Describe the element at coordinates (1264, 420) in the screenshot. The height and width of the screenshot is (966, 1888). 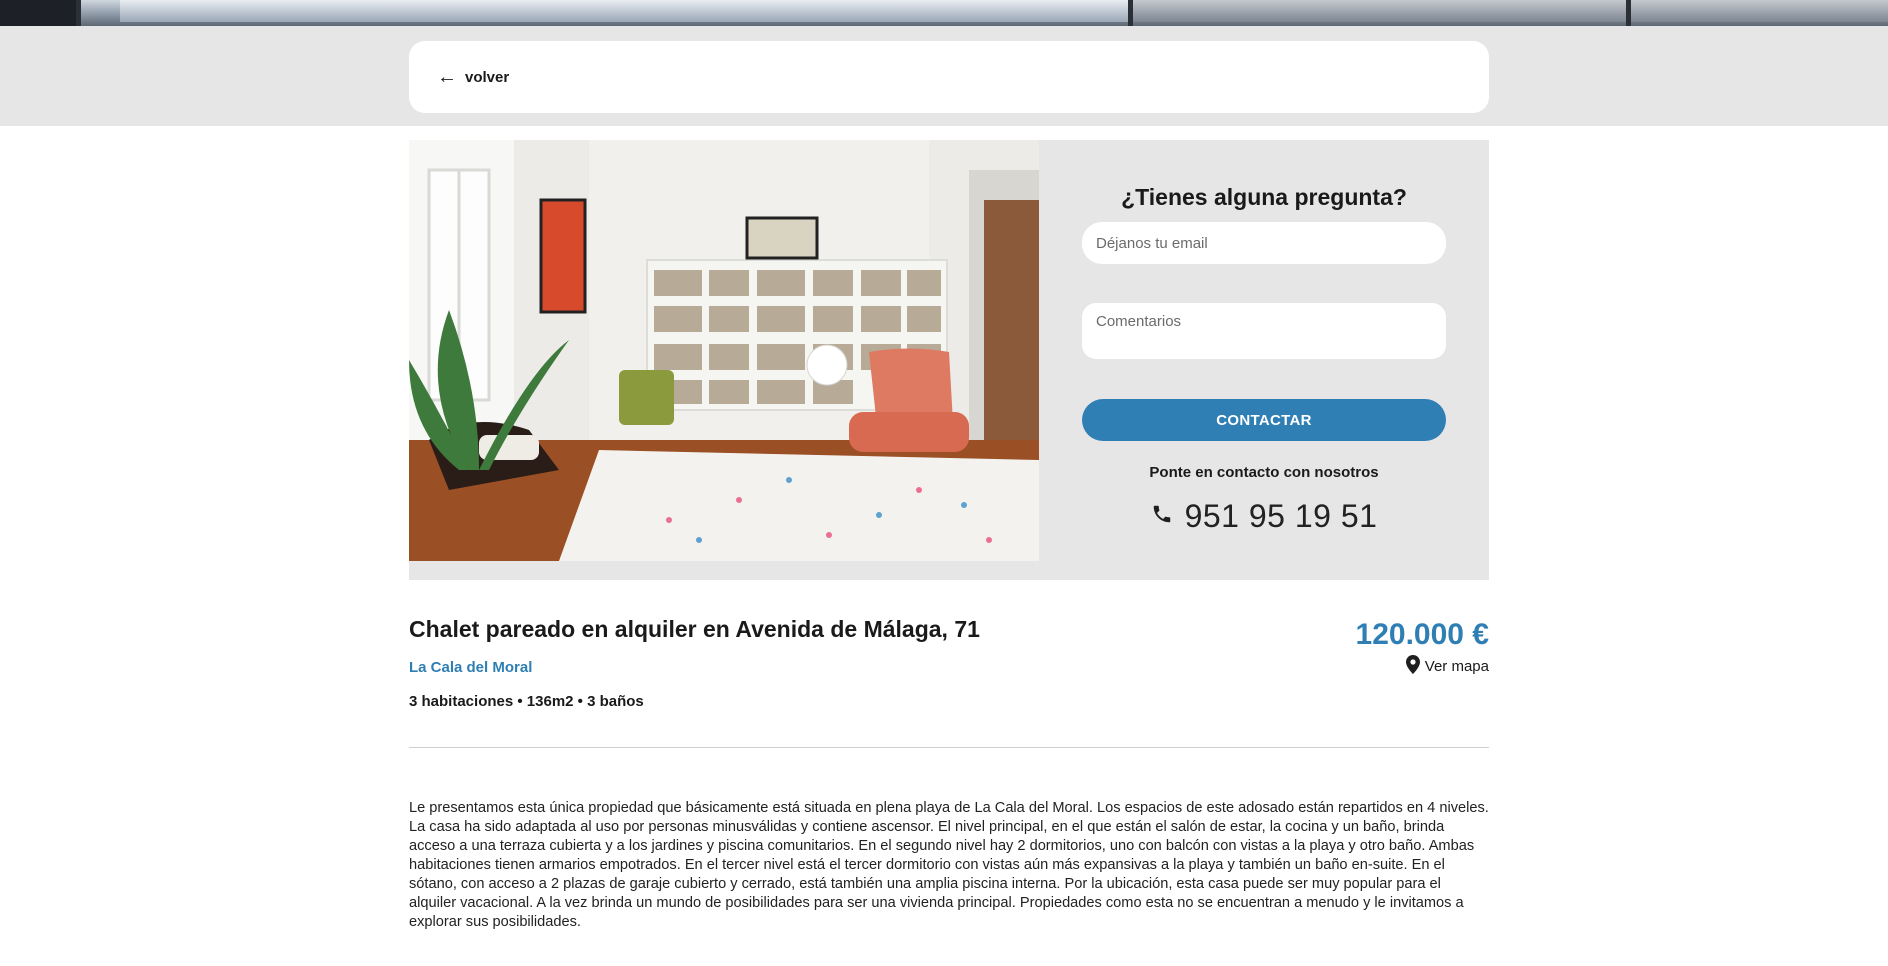
I see `contact-button: CONTACTAR` at that location.